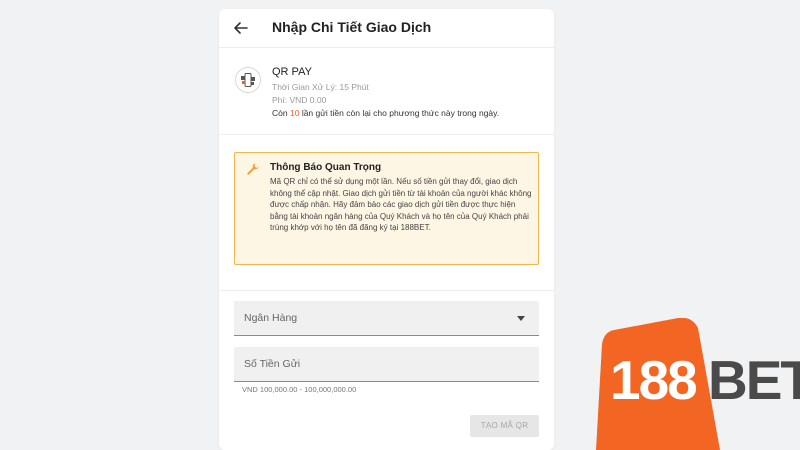 Image resolution: width=800 pixels, height=450 pixels. I want to click on method-name: QR PAY, so click(292, 72).